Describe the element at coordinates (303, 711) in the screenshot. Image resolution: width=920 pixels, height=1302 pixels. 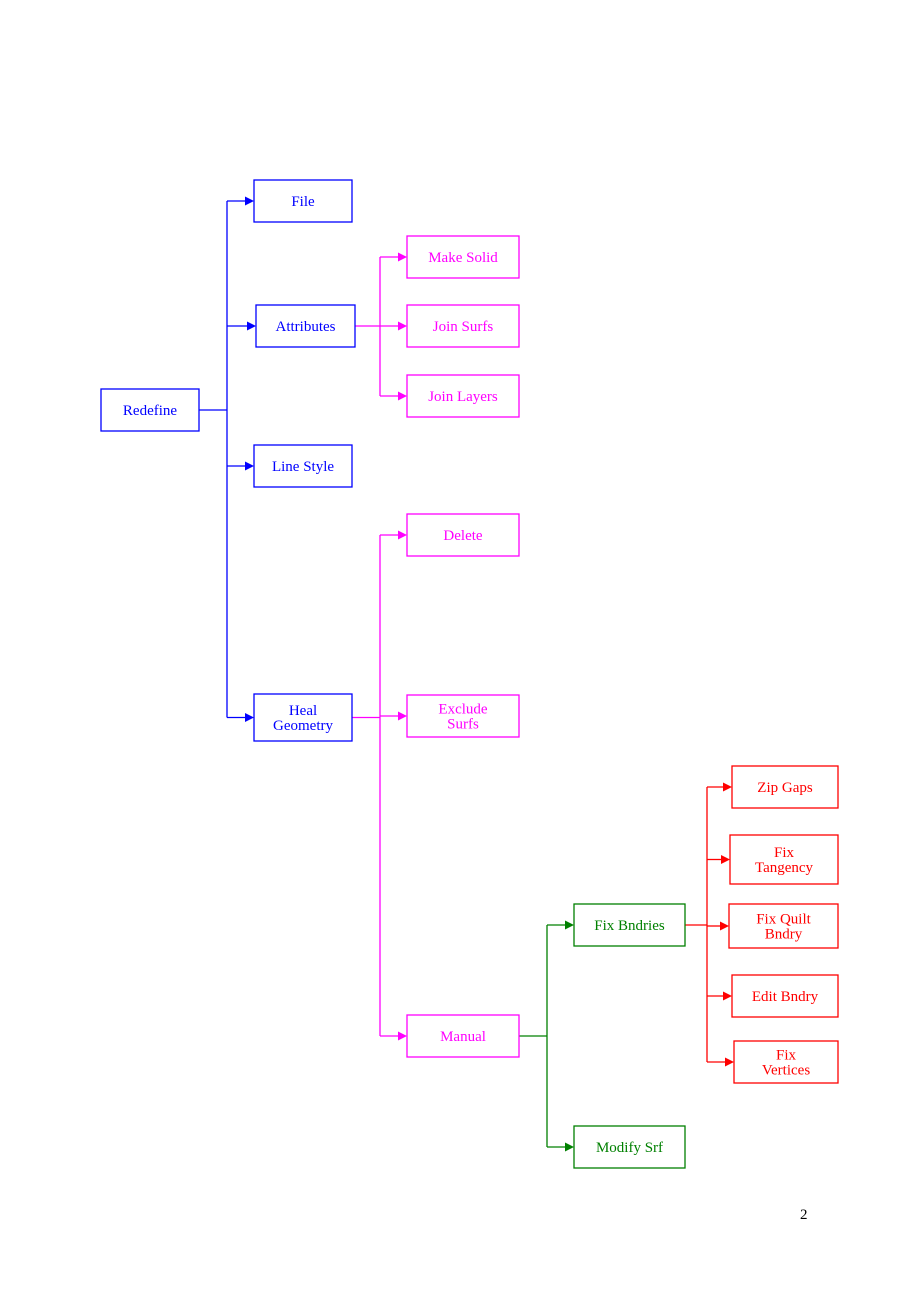
I see `node-label: Heal` at that location.